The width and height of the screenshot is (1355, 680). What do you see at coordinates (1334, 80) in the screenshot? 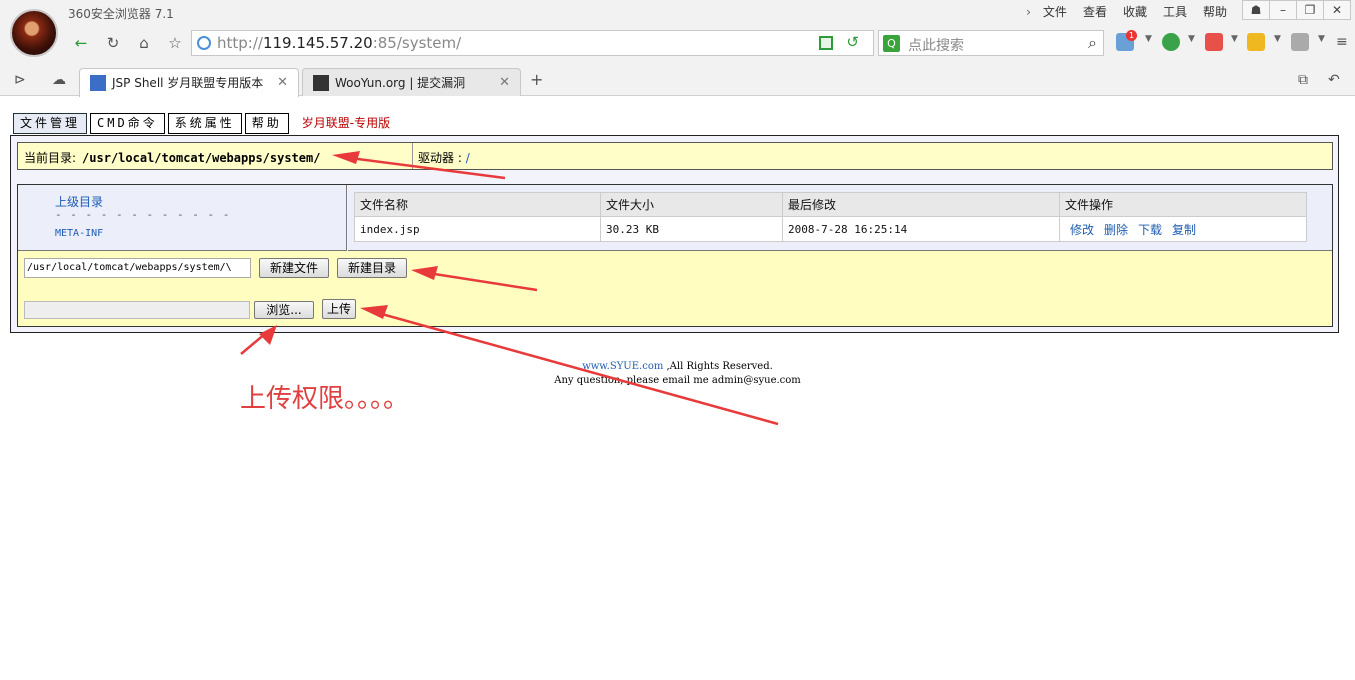
I see `undo-close-icon: ↶` at bounding box center [1334, 80].